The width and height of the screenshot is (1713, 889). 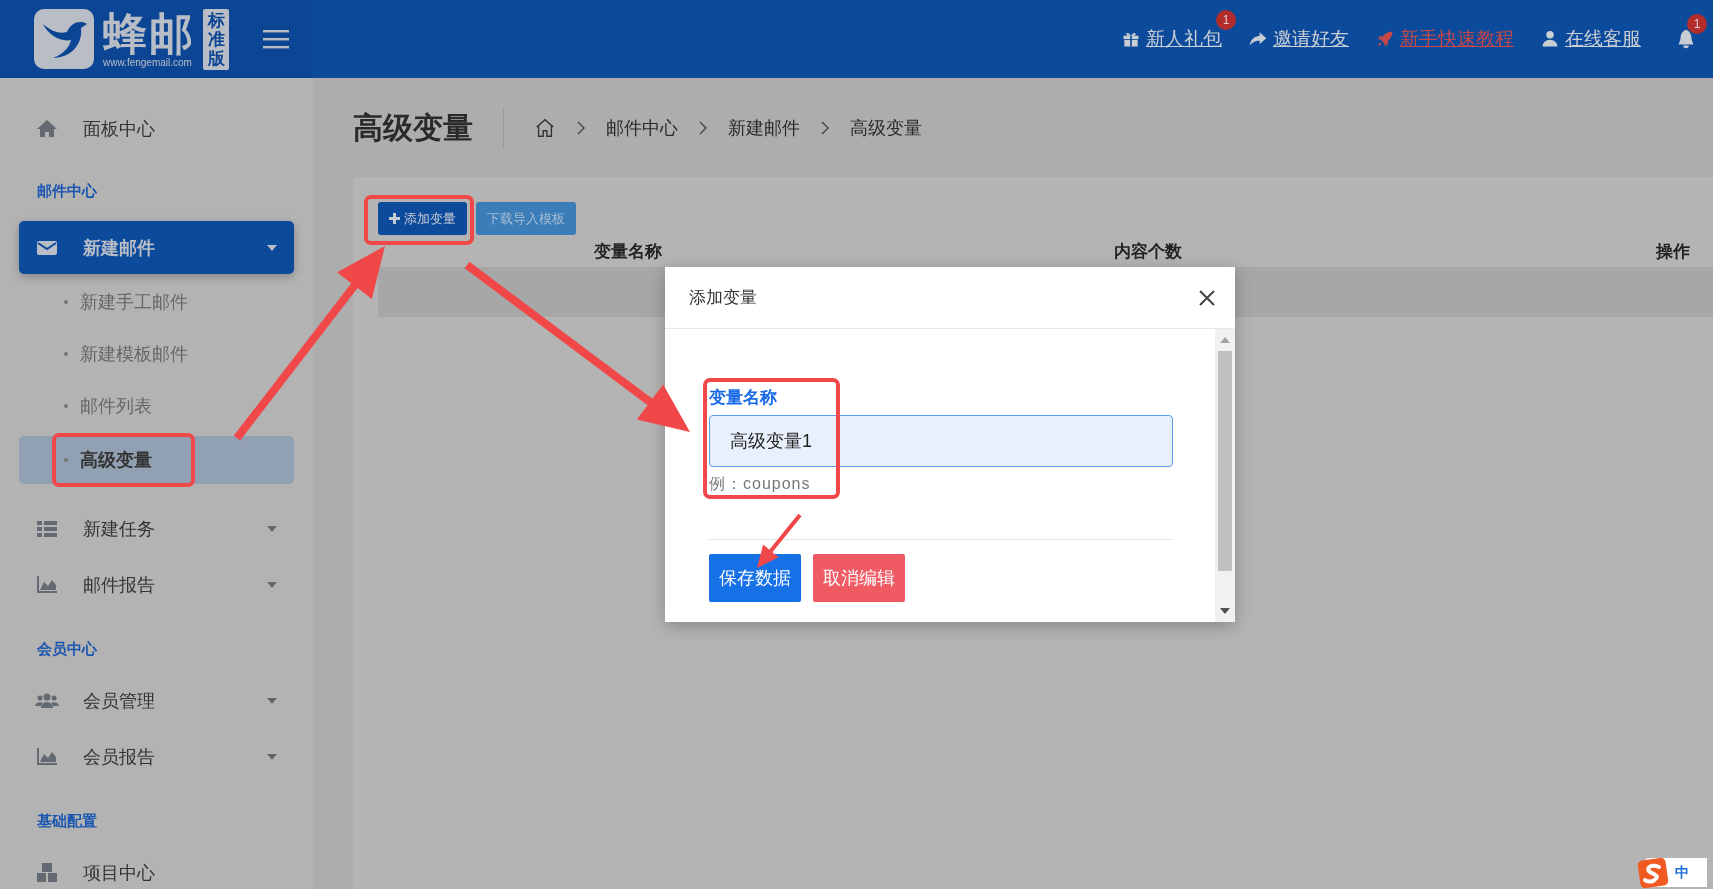 I want to click on column-header: 变量名称, so click(x=628, y=251).